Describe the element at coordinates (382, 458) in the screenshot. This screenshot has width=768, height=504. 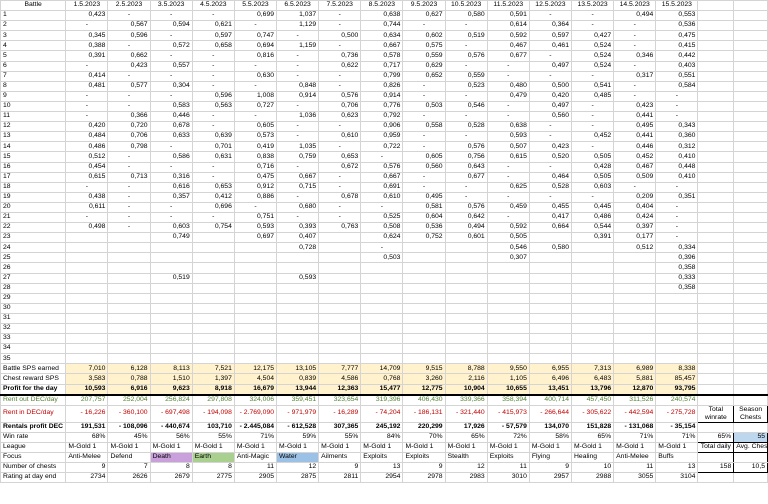
I see `focus-value: Exploits` at that location.